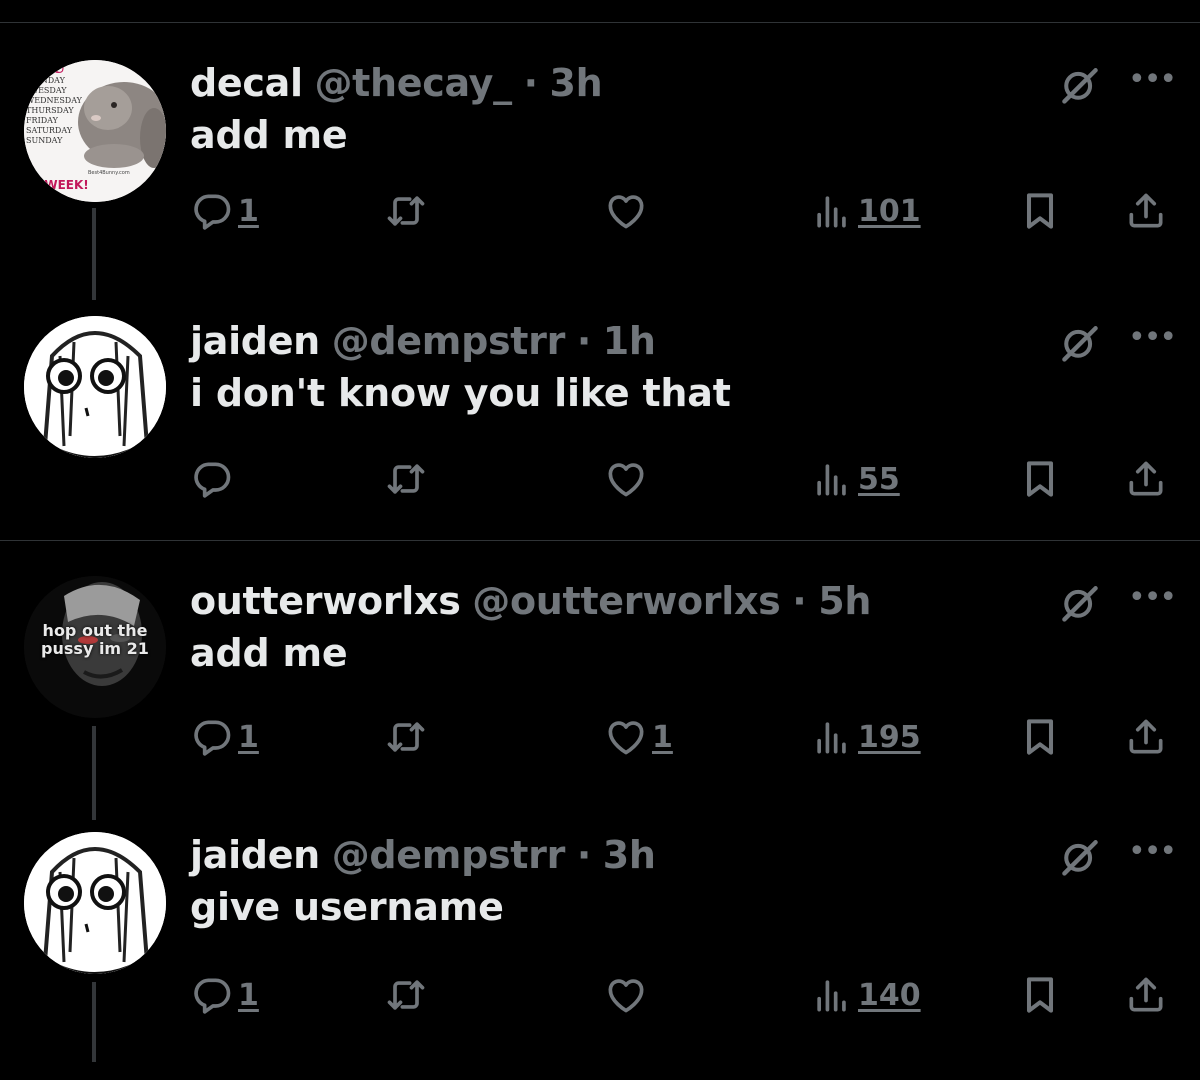 The height and width of the screenshot is (1080, 1200). I want to click on reply-button, so click(214, 479).